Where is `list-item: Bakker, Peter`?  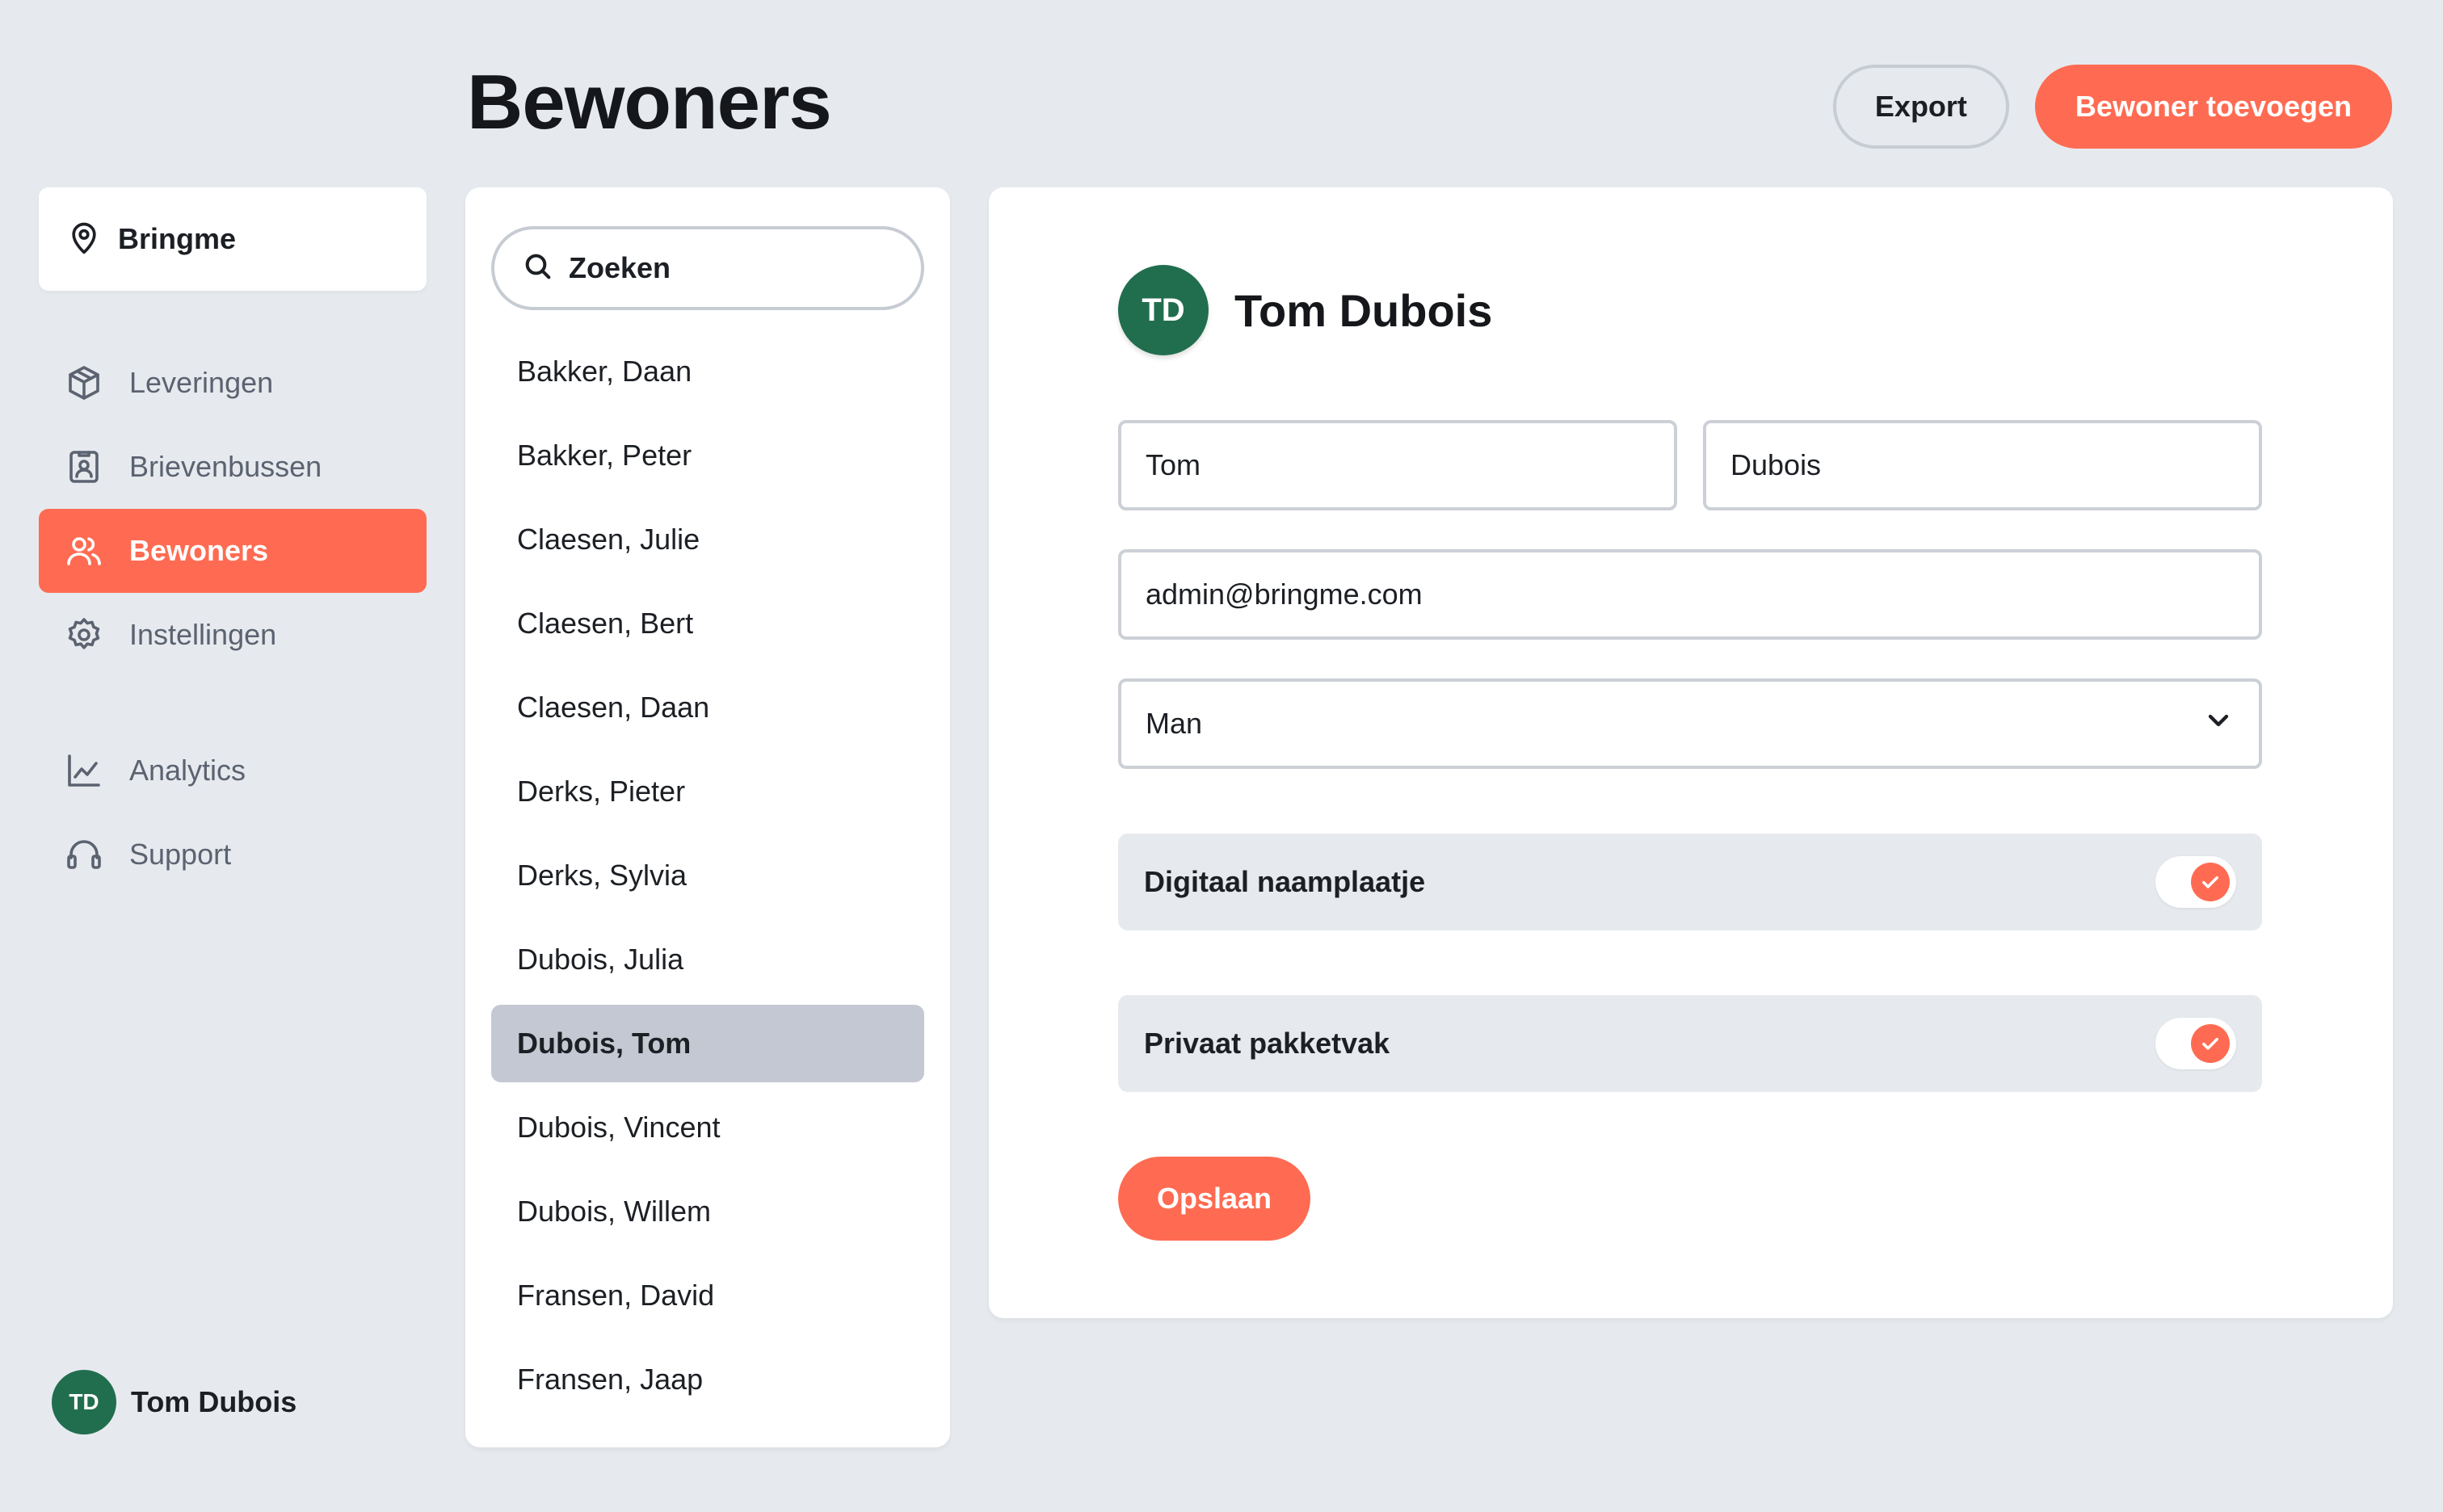 list-item: Bakker, Peter is located at coordinates (707, 455).